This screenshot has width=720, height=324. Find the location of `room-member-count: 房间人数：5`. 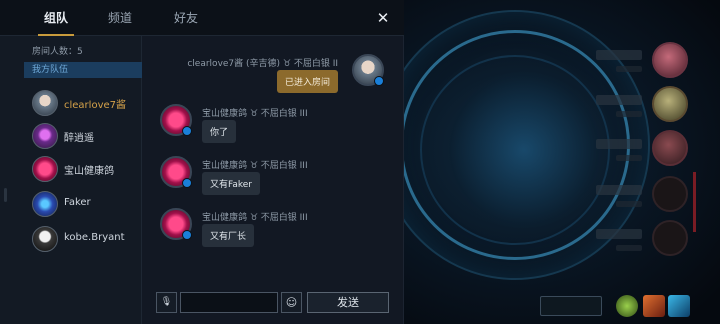

room-member-count: 房间人数：5 is located at coordinates (57, 52).